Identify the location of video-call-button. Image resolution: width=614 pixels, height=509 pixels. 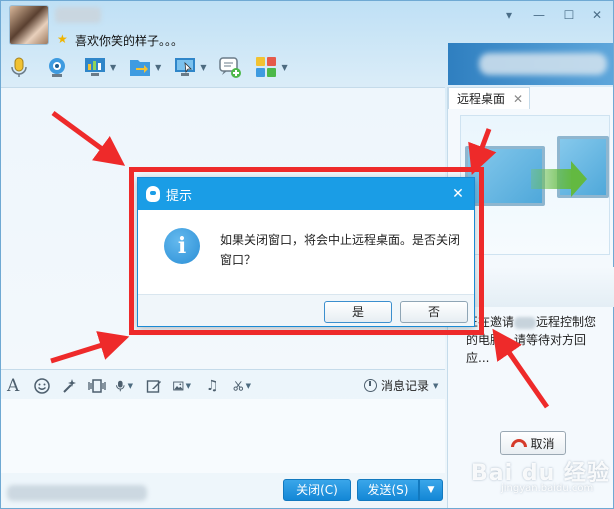
(57, 67).